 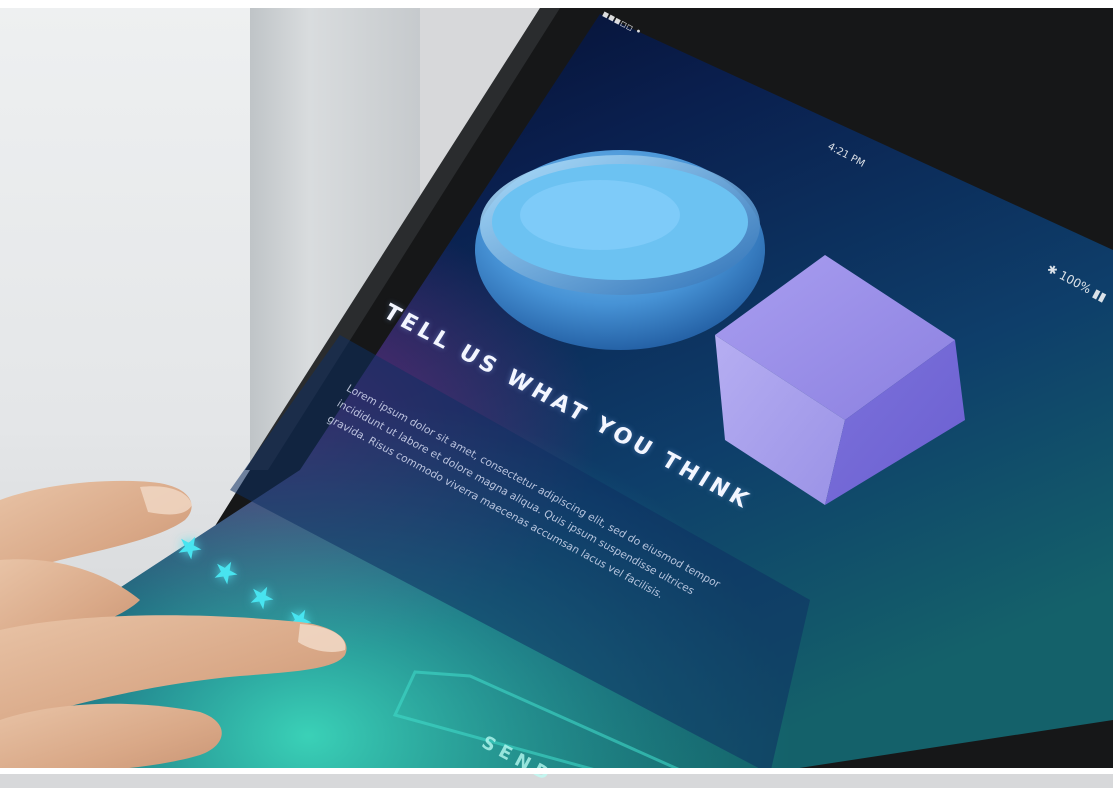 I want to click on photo-border-bottom, so click(x=556, y=771).